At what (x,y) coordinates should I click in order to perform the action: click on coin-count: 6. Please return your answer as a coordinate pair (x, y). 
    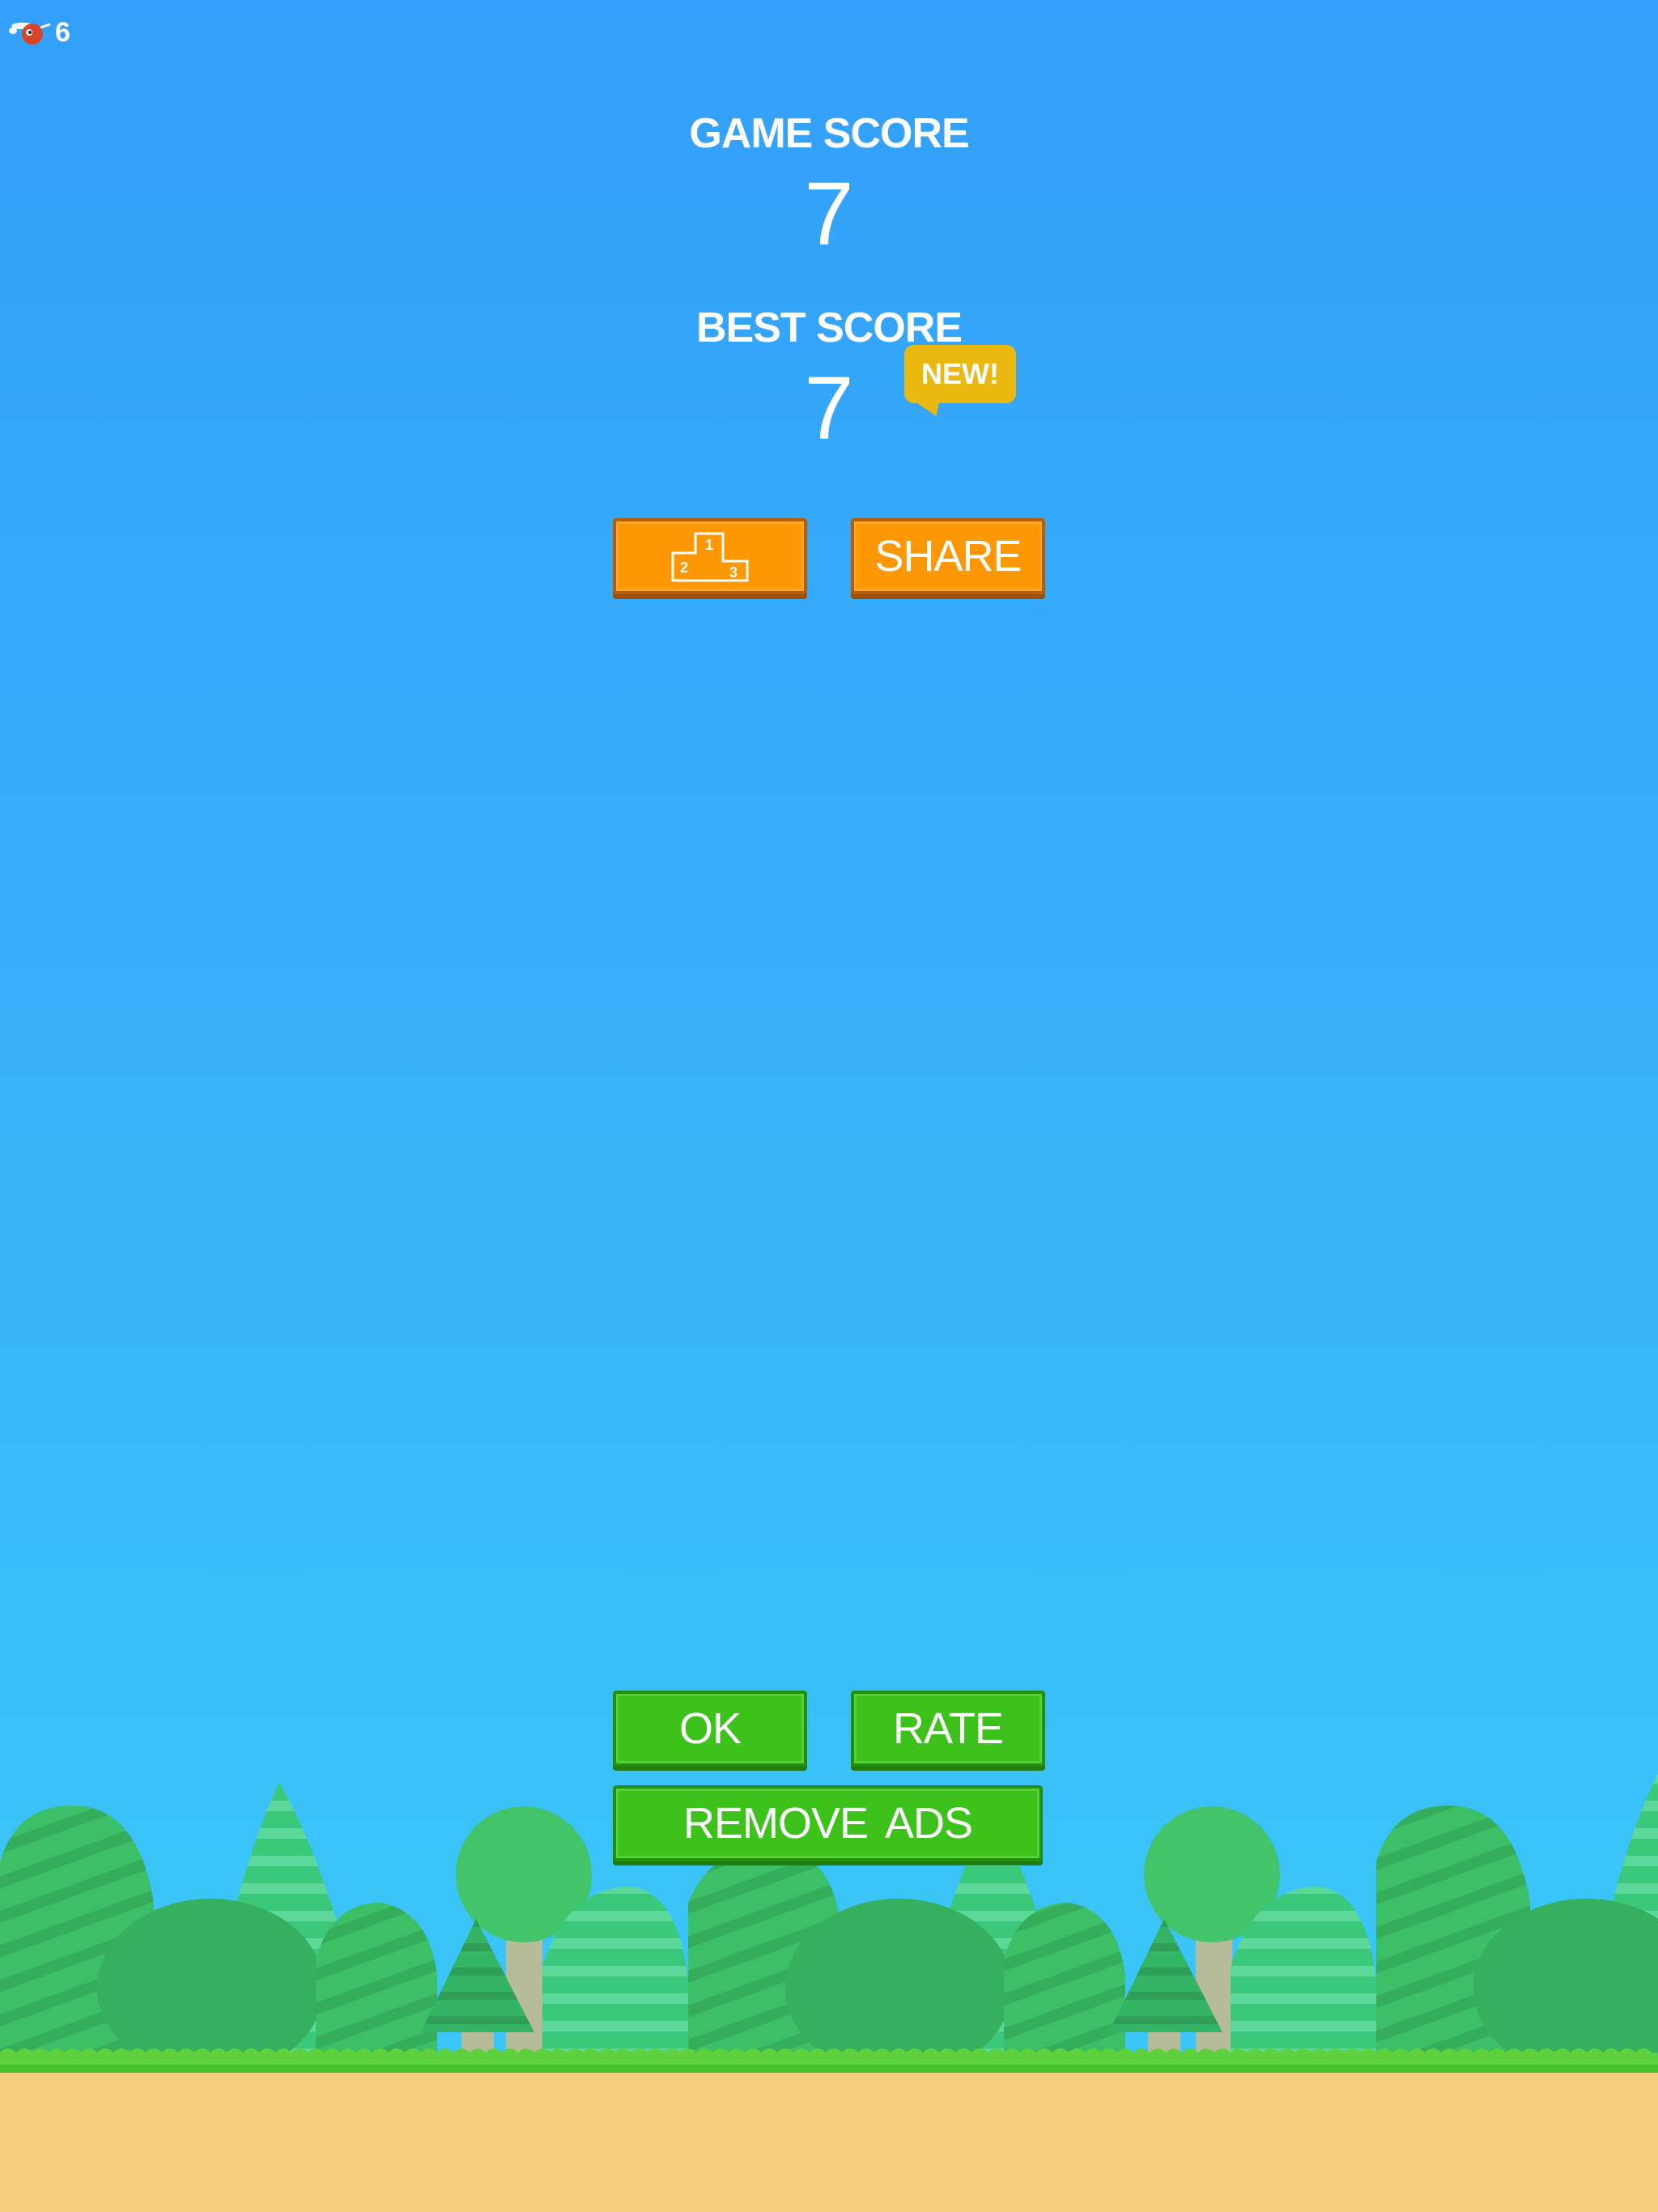
    Looking at the image, I should click on (62, 32).